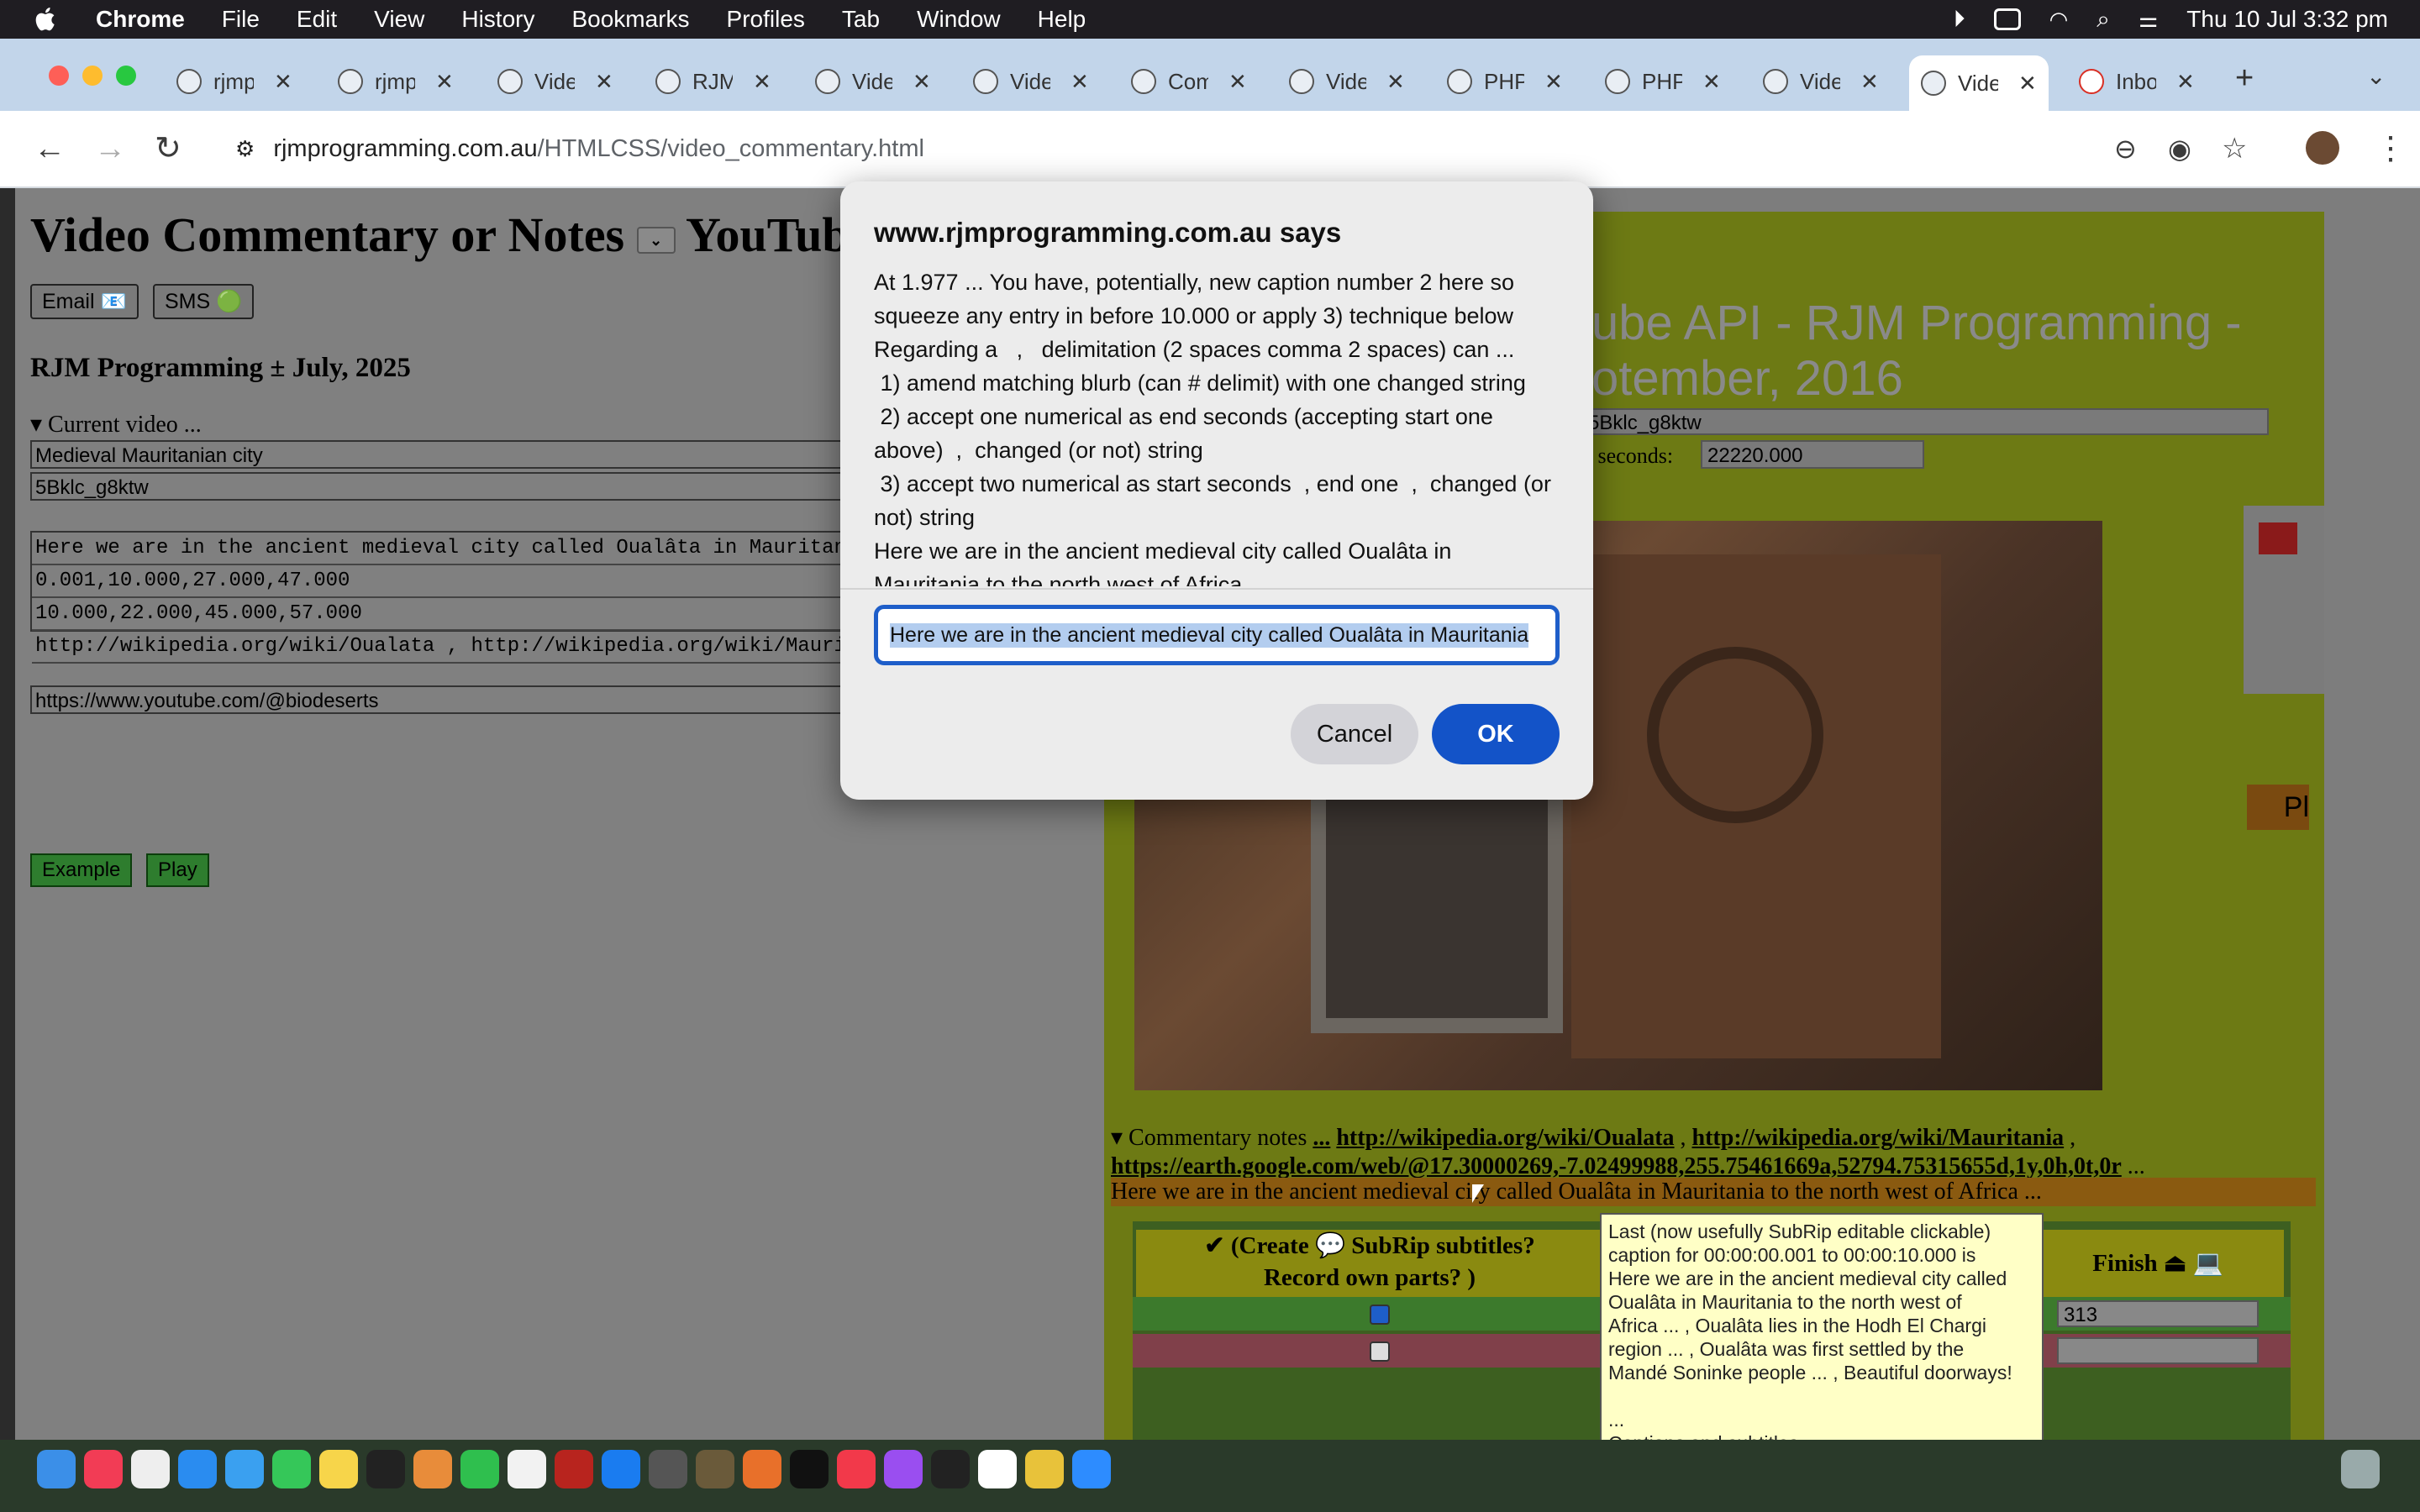 This screenshot has width=2420, height=1512. Describe the element at coordinates (1496, 734) in the screenshot. I see `ok-button: OK` at that location.